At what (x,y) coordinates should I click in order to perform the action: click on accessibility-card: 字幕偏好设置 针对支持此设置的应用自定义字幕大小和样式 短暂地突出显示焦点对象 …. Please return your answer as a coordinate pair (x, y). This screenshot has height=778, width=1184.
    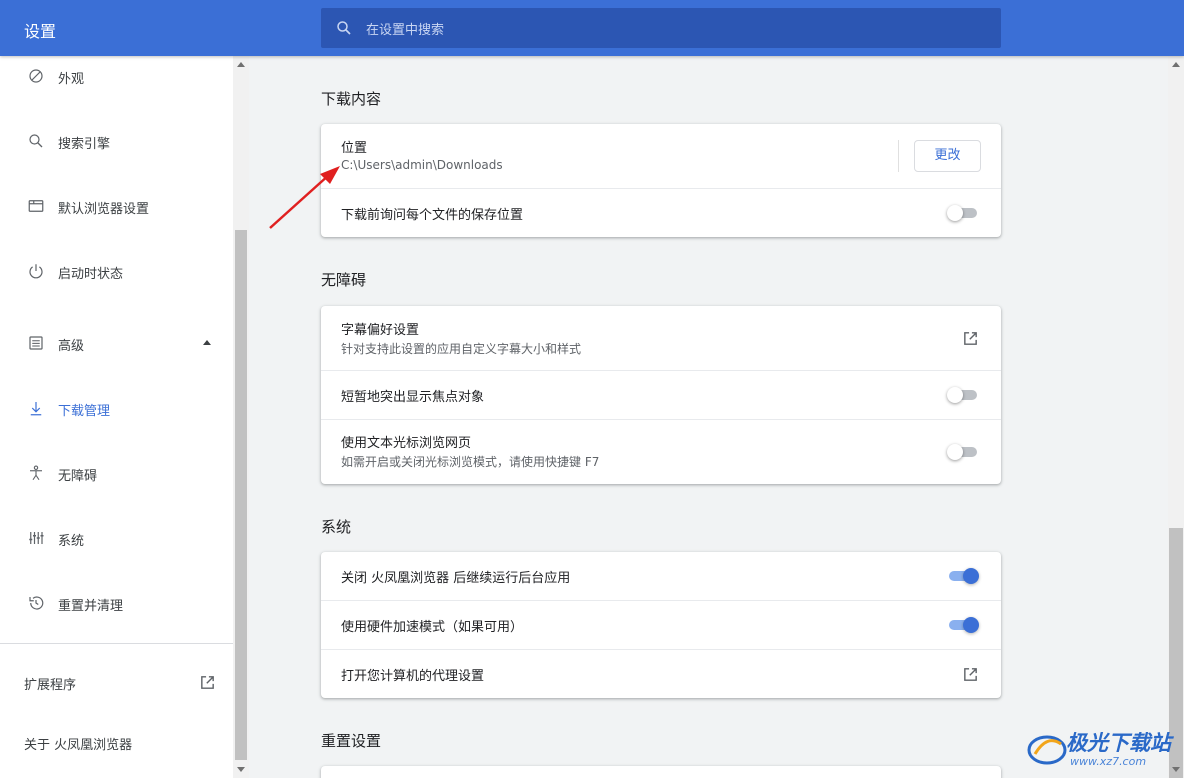
    Looking at the image, I should click on (661, 395).